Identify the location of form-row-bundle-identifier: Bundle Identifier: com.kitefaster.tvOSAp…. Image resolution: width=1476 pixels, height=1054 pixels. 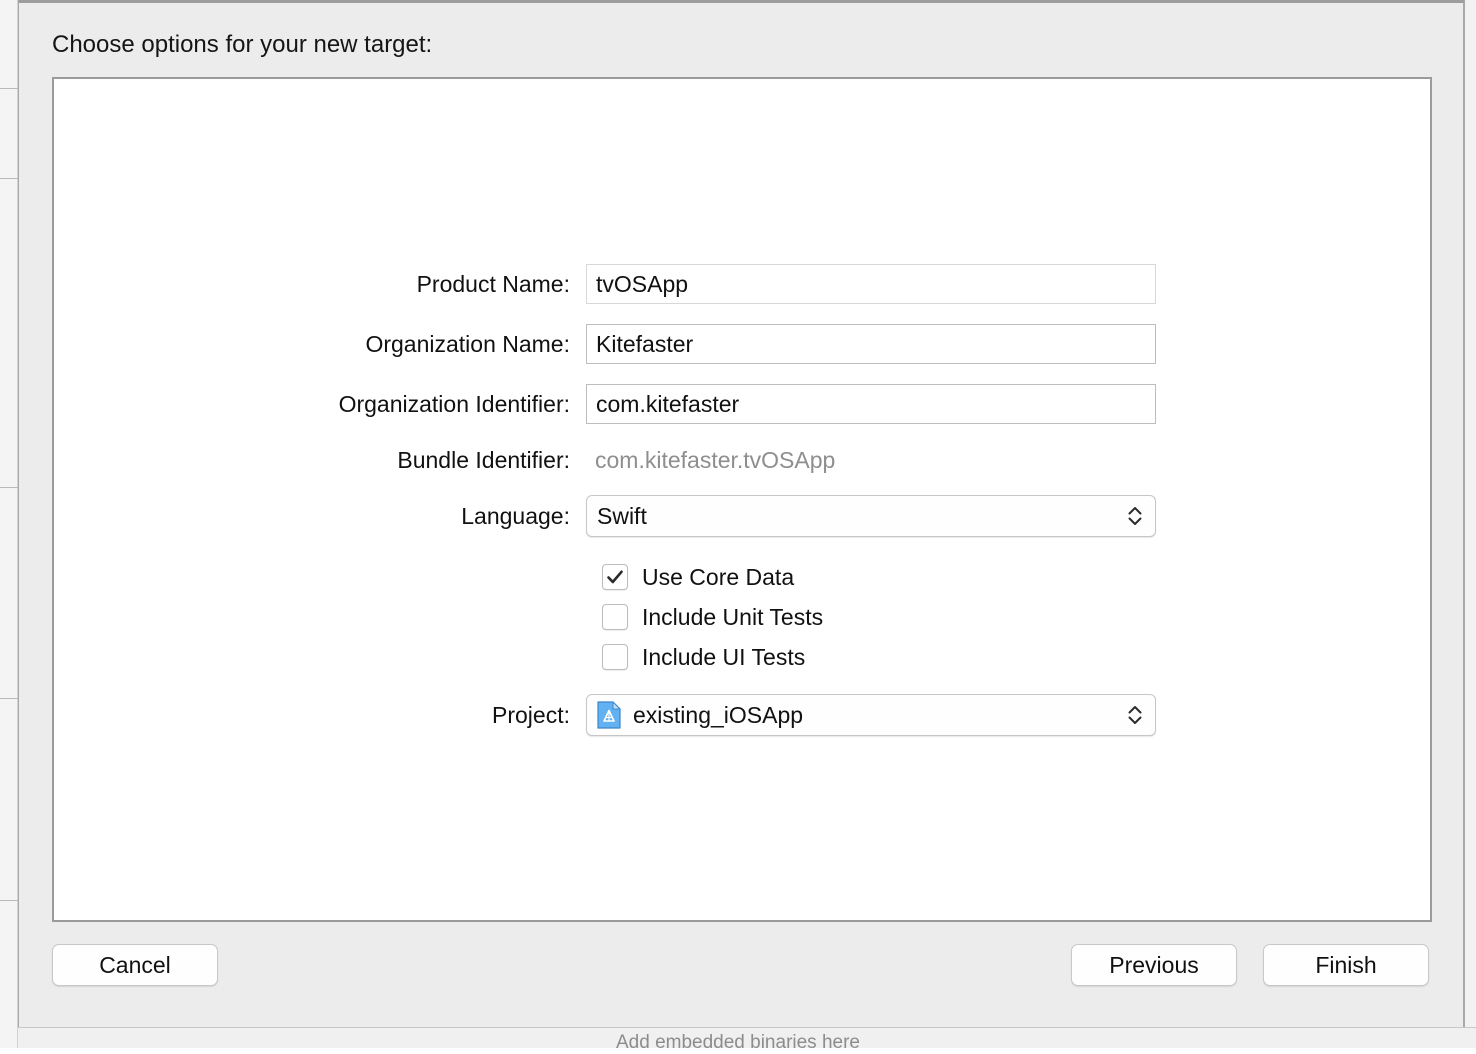
(742, 460).